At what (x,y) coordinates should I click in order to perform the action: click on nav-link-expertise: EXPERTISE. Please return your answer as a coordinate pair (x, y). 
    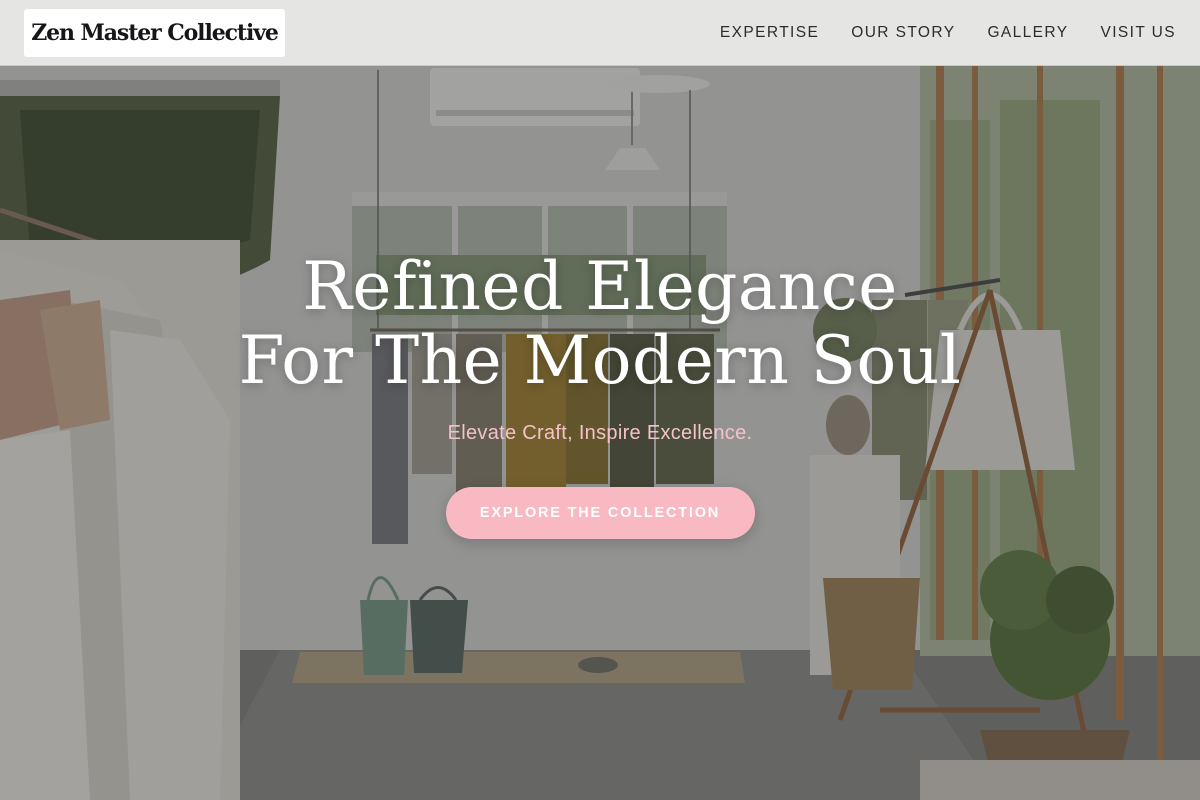
    Looking at the image, I should click on (769, 33).